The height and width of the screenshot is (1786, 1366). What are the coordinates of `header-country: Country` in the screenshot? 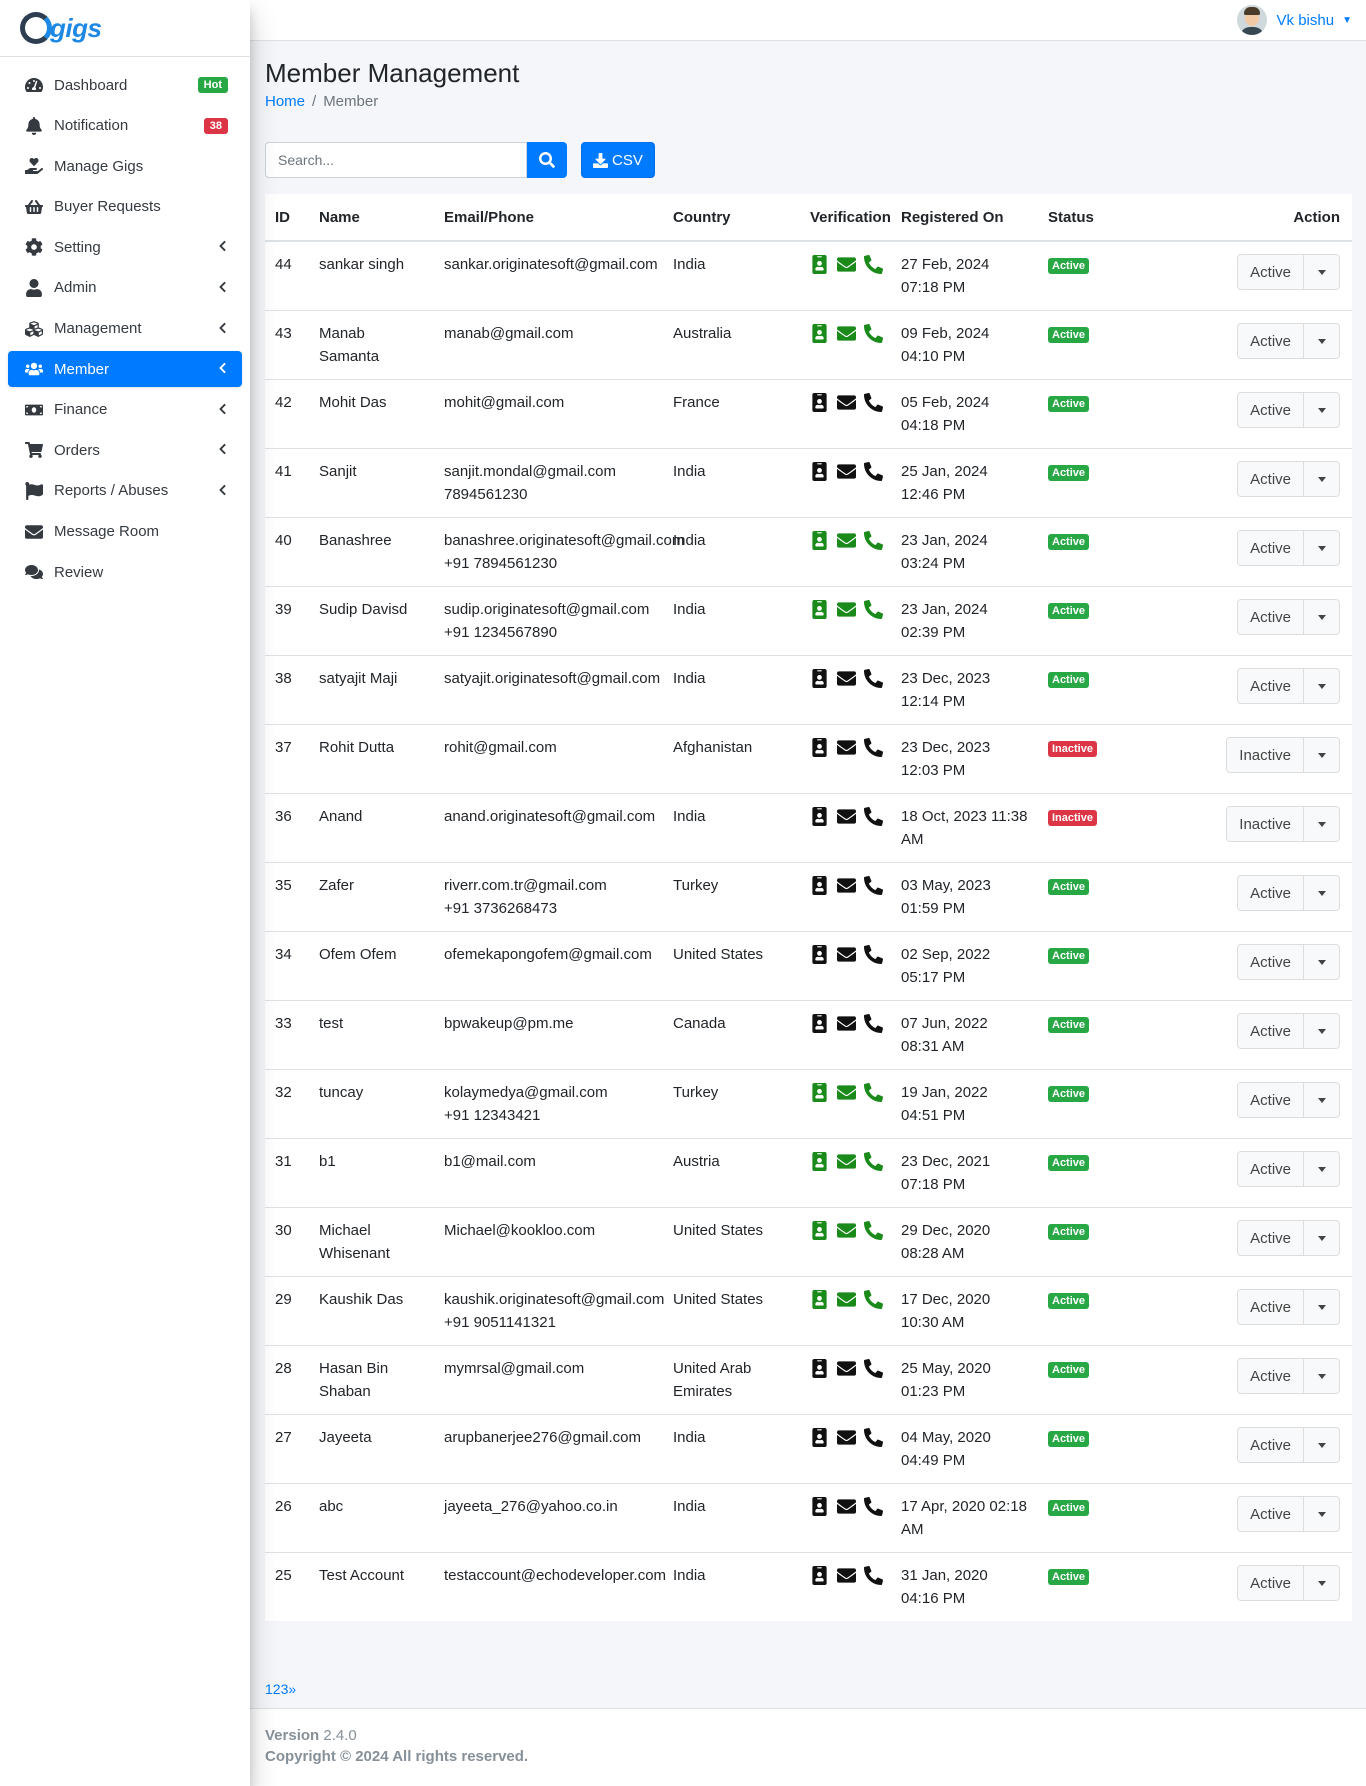 It's located at (731, 218).